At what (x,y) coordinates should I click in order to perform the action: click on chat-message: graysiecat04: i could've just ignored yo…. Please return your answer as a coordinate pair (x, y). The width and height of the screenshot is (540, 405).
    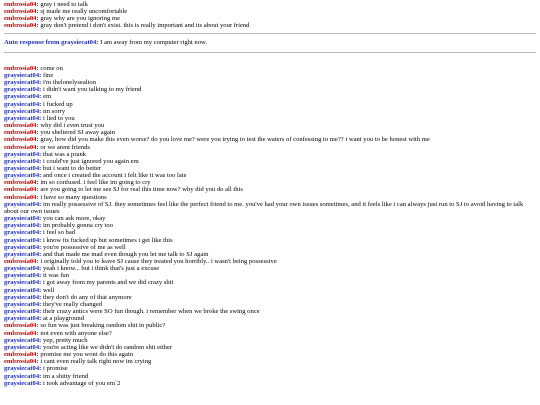
    Looking at the image, I should click on (270, 161).